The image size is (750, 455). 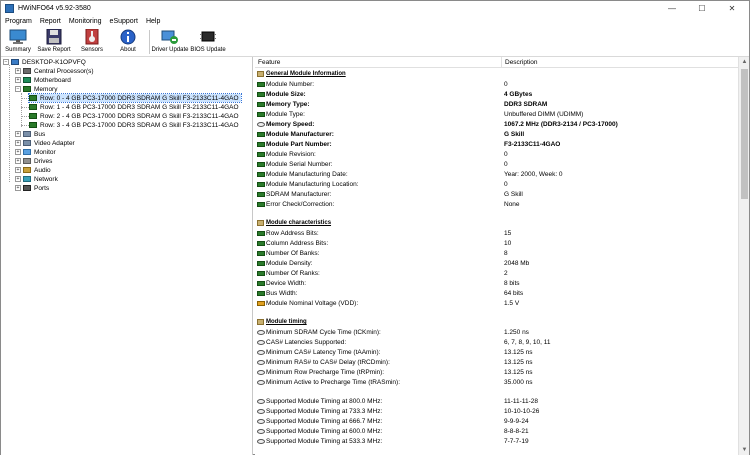 I want to click on detail-row: Module Serial Number: 0, so click(x=497, y=164).